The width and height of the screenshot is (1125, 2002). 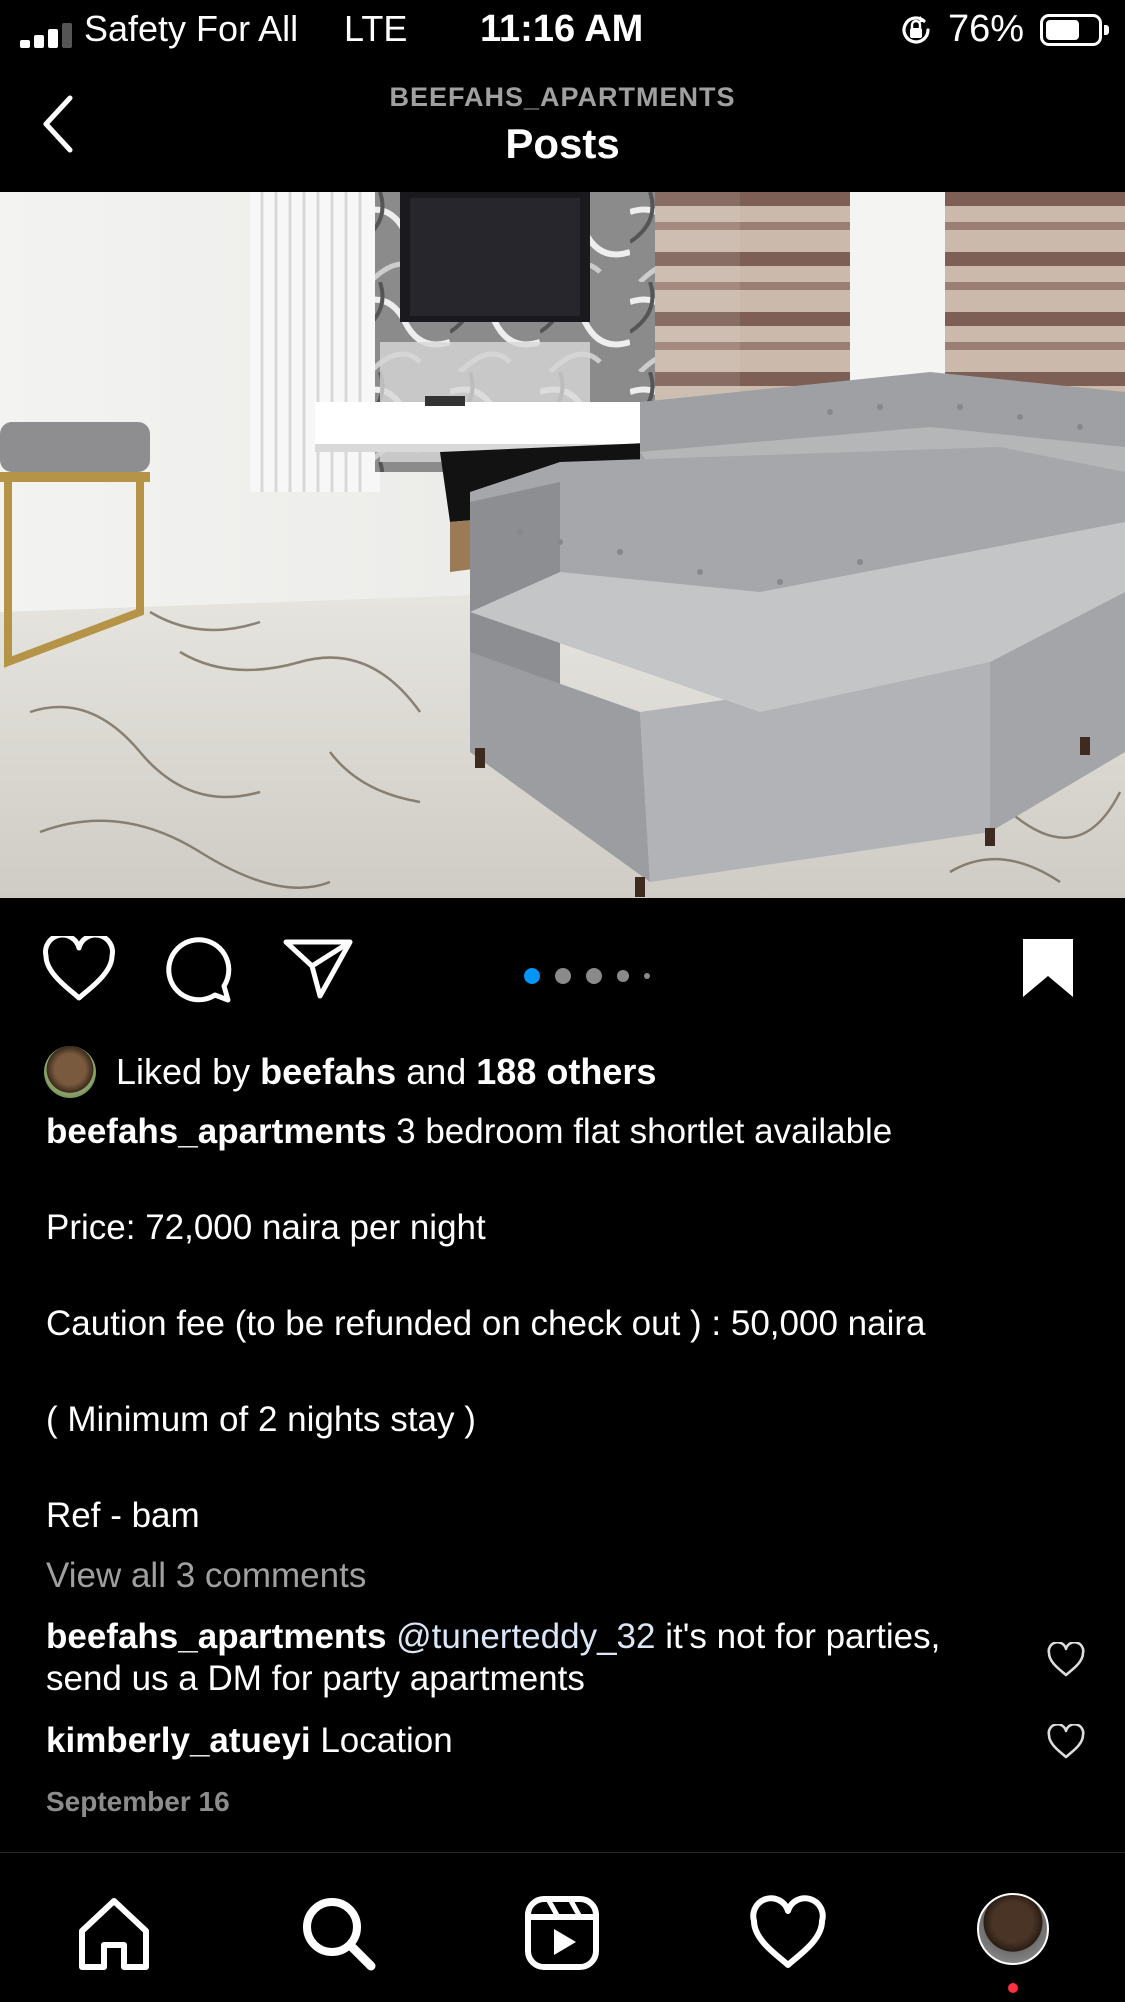 What do you see at coordinates (206, 1576) in the screenshot?
I see `view-all-comments-link: View all 3 comments` at bounding box center [206, 1576].